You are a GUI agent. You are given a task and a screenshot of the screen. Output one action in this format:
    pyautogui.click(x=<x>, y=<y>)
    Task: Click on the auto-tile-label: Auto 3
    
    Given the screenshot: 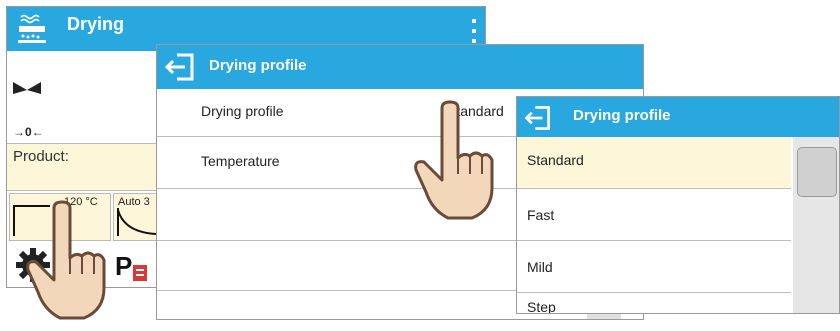 What is the action you would take?
    pyautogui.click(x=134, y=202)
    